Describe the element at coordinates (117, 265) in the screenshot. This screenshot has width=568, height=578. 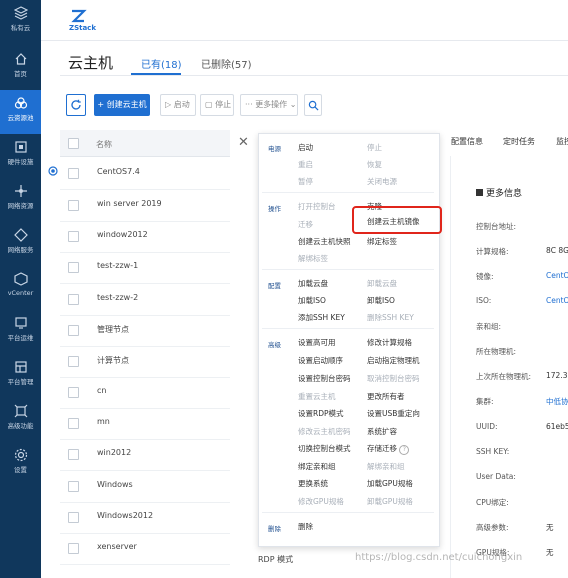
I see `vm-name: test-zzw-1` at that location.